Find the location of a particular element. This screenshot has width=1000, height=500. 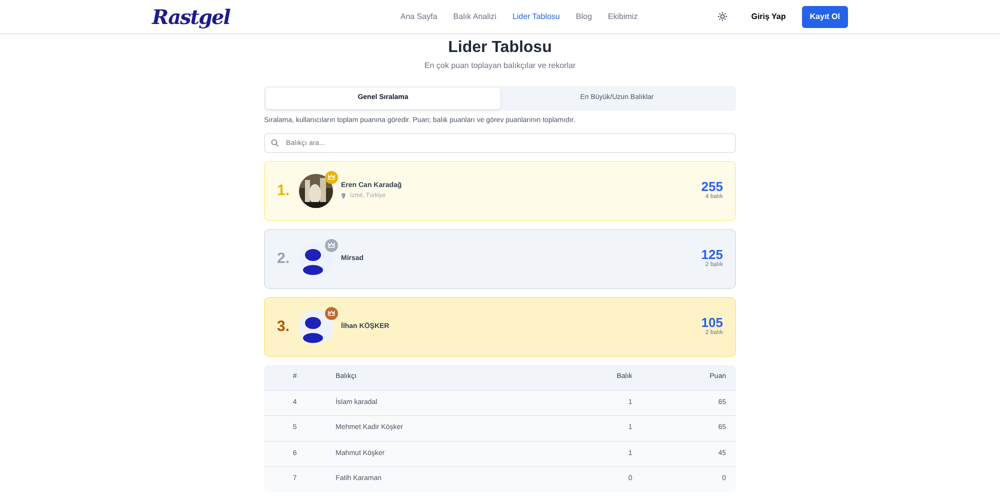

nav-link: Ana Sayfa is located at coordinates (419, 16).